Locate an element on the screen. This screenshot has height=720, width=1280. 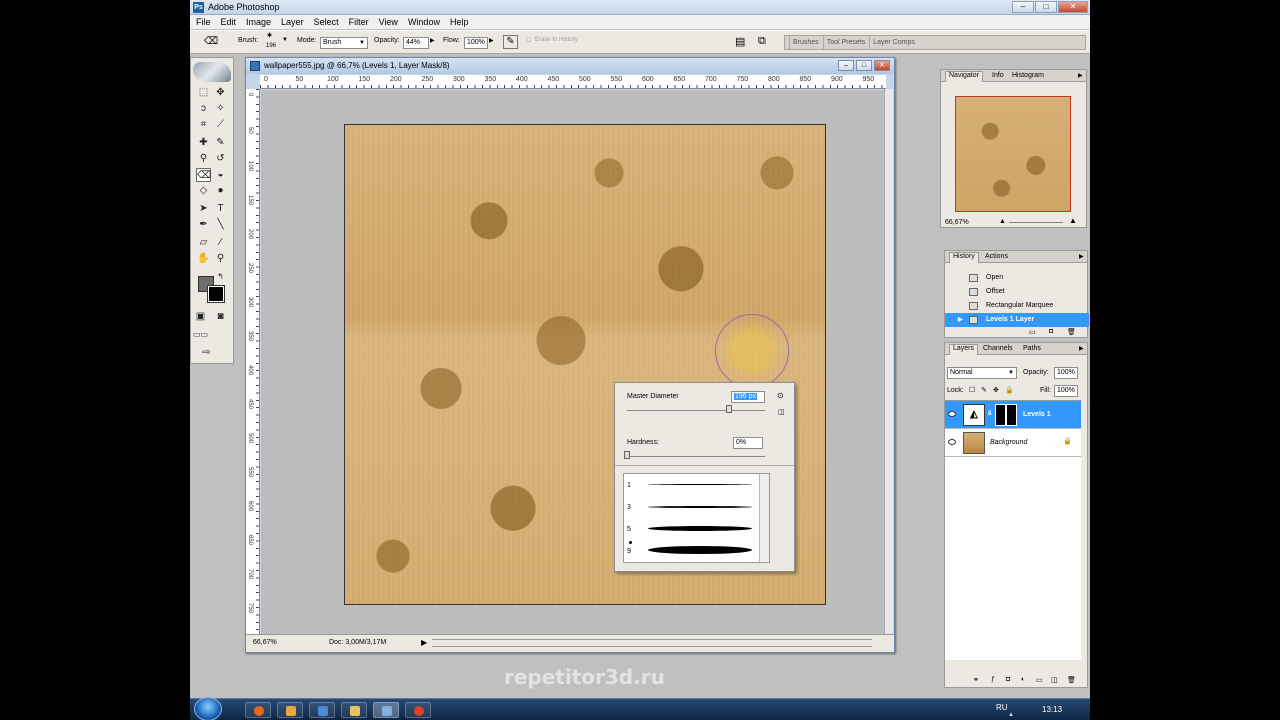
mask-link-icon: 8 is located at coordinates (989, 414).